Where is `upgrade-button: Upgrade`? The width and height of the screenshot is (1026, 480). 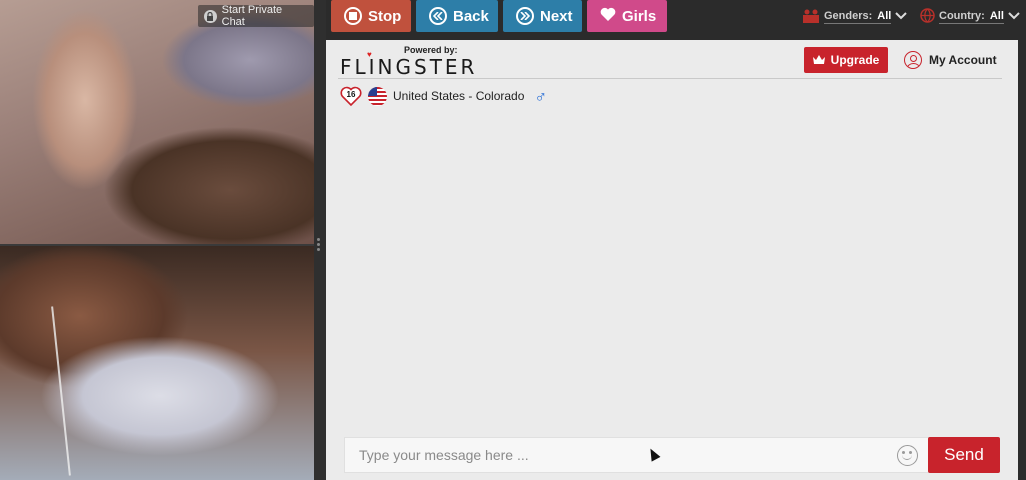 upgrade-button: Upgrade is located at coordinates (846, 60).